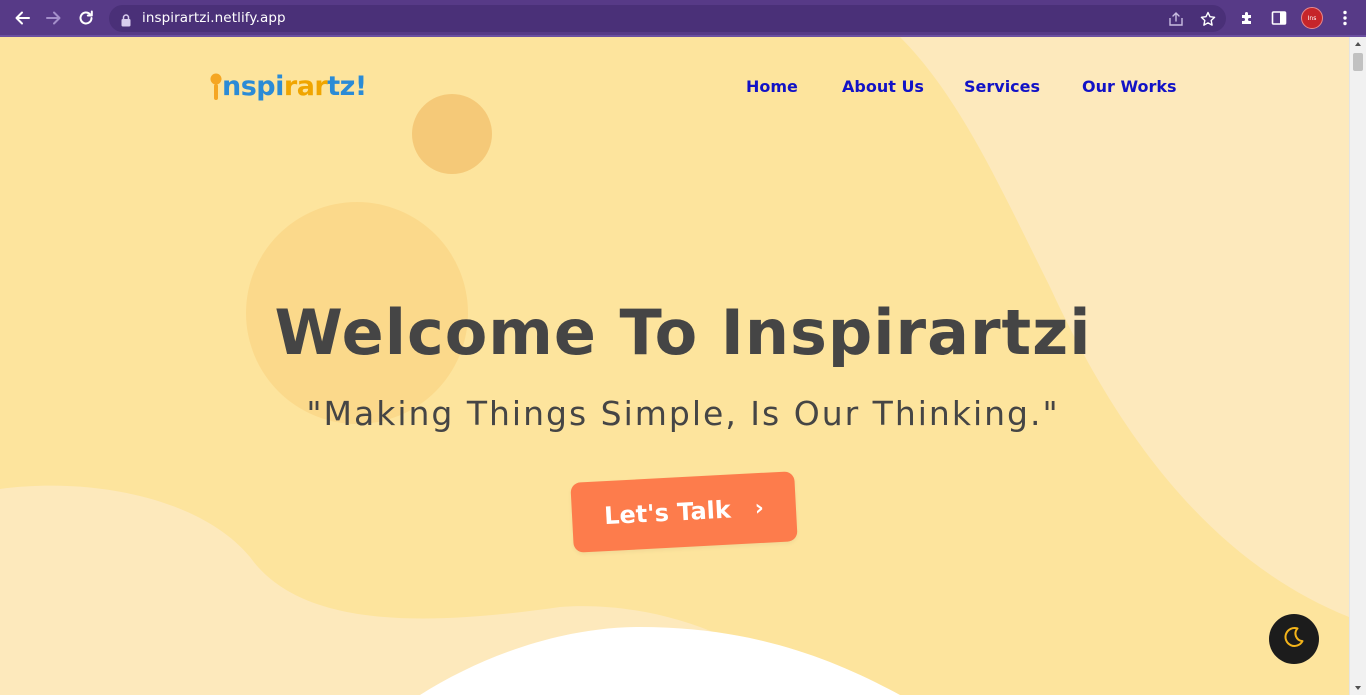 The height and width of the screenshot is (695, 1366). I want to click on cta-label: Let's Talk, so click(667, 513).